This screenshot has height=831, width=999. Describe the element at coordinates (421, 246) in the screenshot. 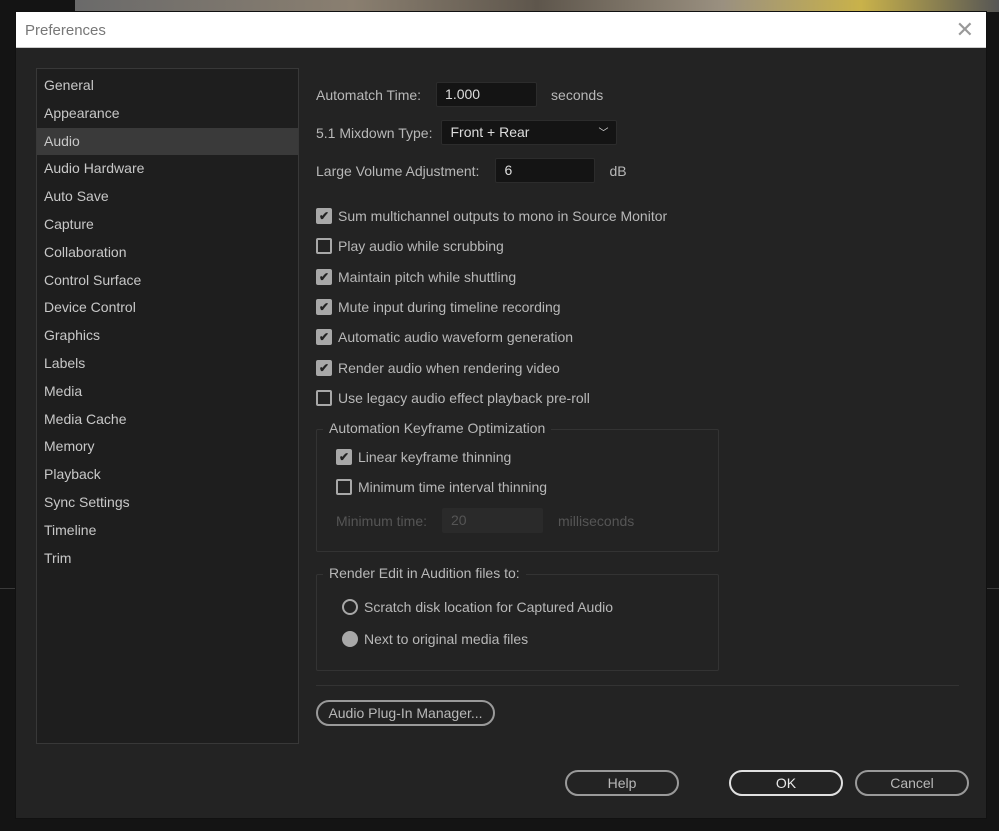

I see `checkbox-label: Play audio while scrubbing` at that location.